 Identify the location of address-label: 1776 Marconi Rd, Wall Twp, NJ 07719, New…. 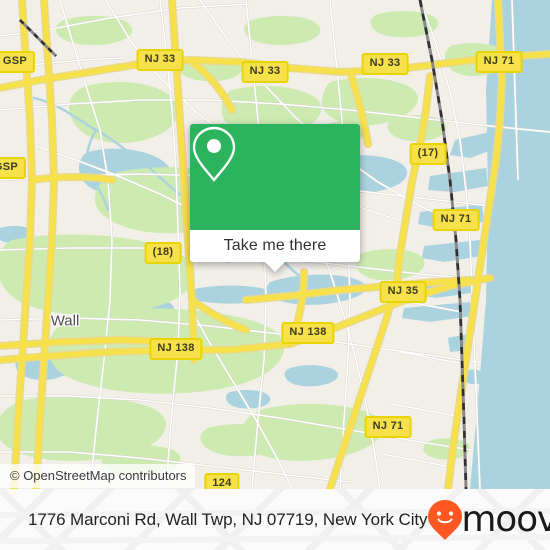
(228, 519).